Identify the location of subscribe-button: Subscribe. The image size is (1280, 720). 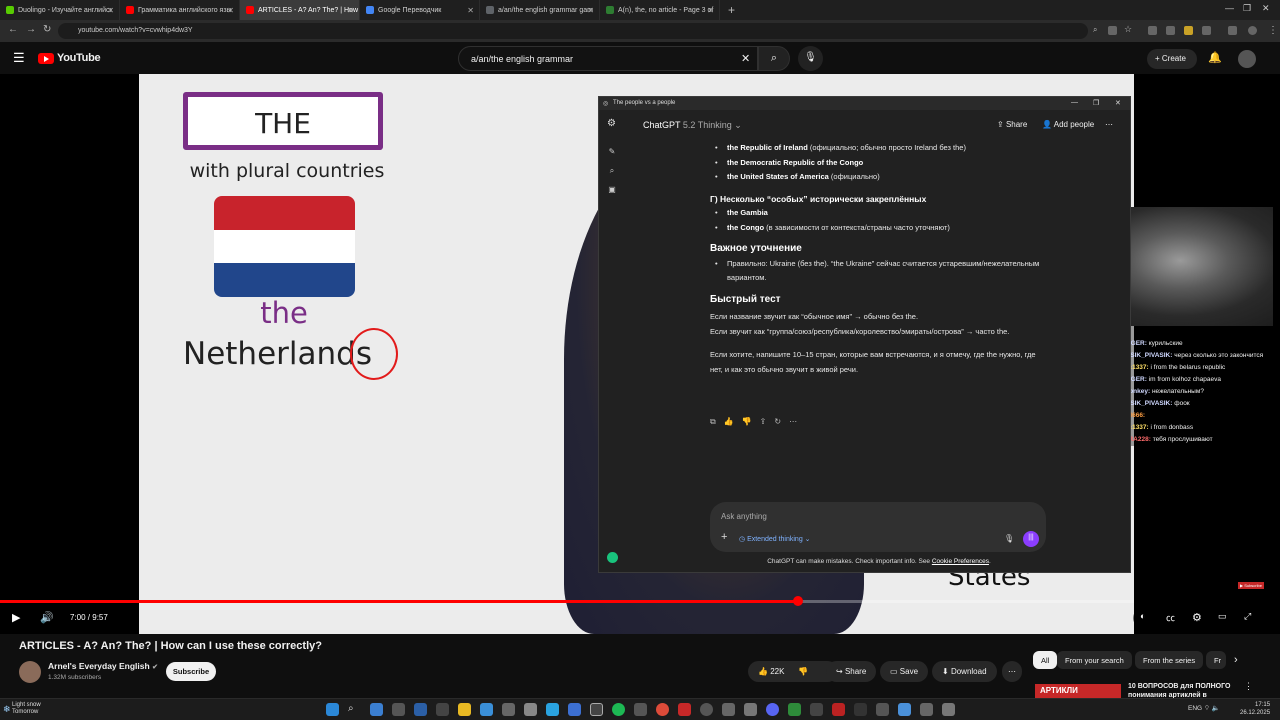
(191, 671).